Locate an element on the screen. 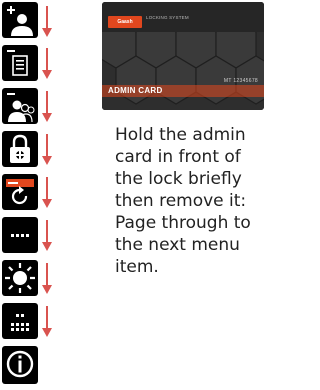 This screenshot has height=390, width=320. menu-item-add-user is located at coordinates (20, 20).